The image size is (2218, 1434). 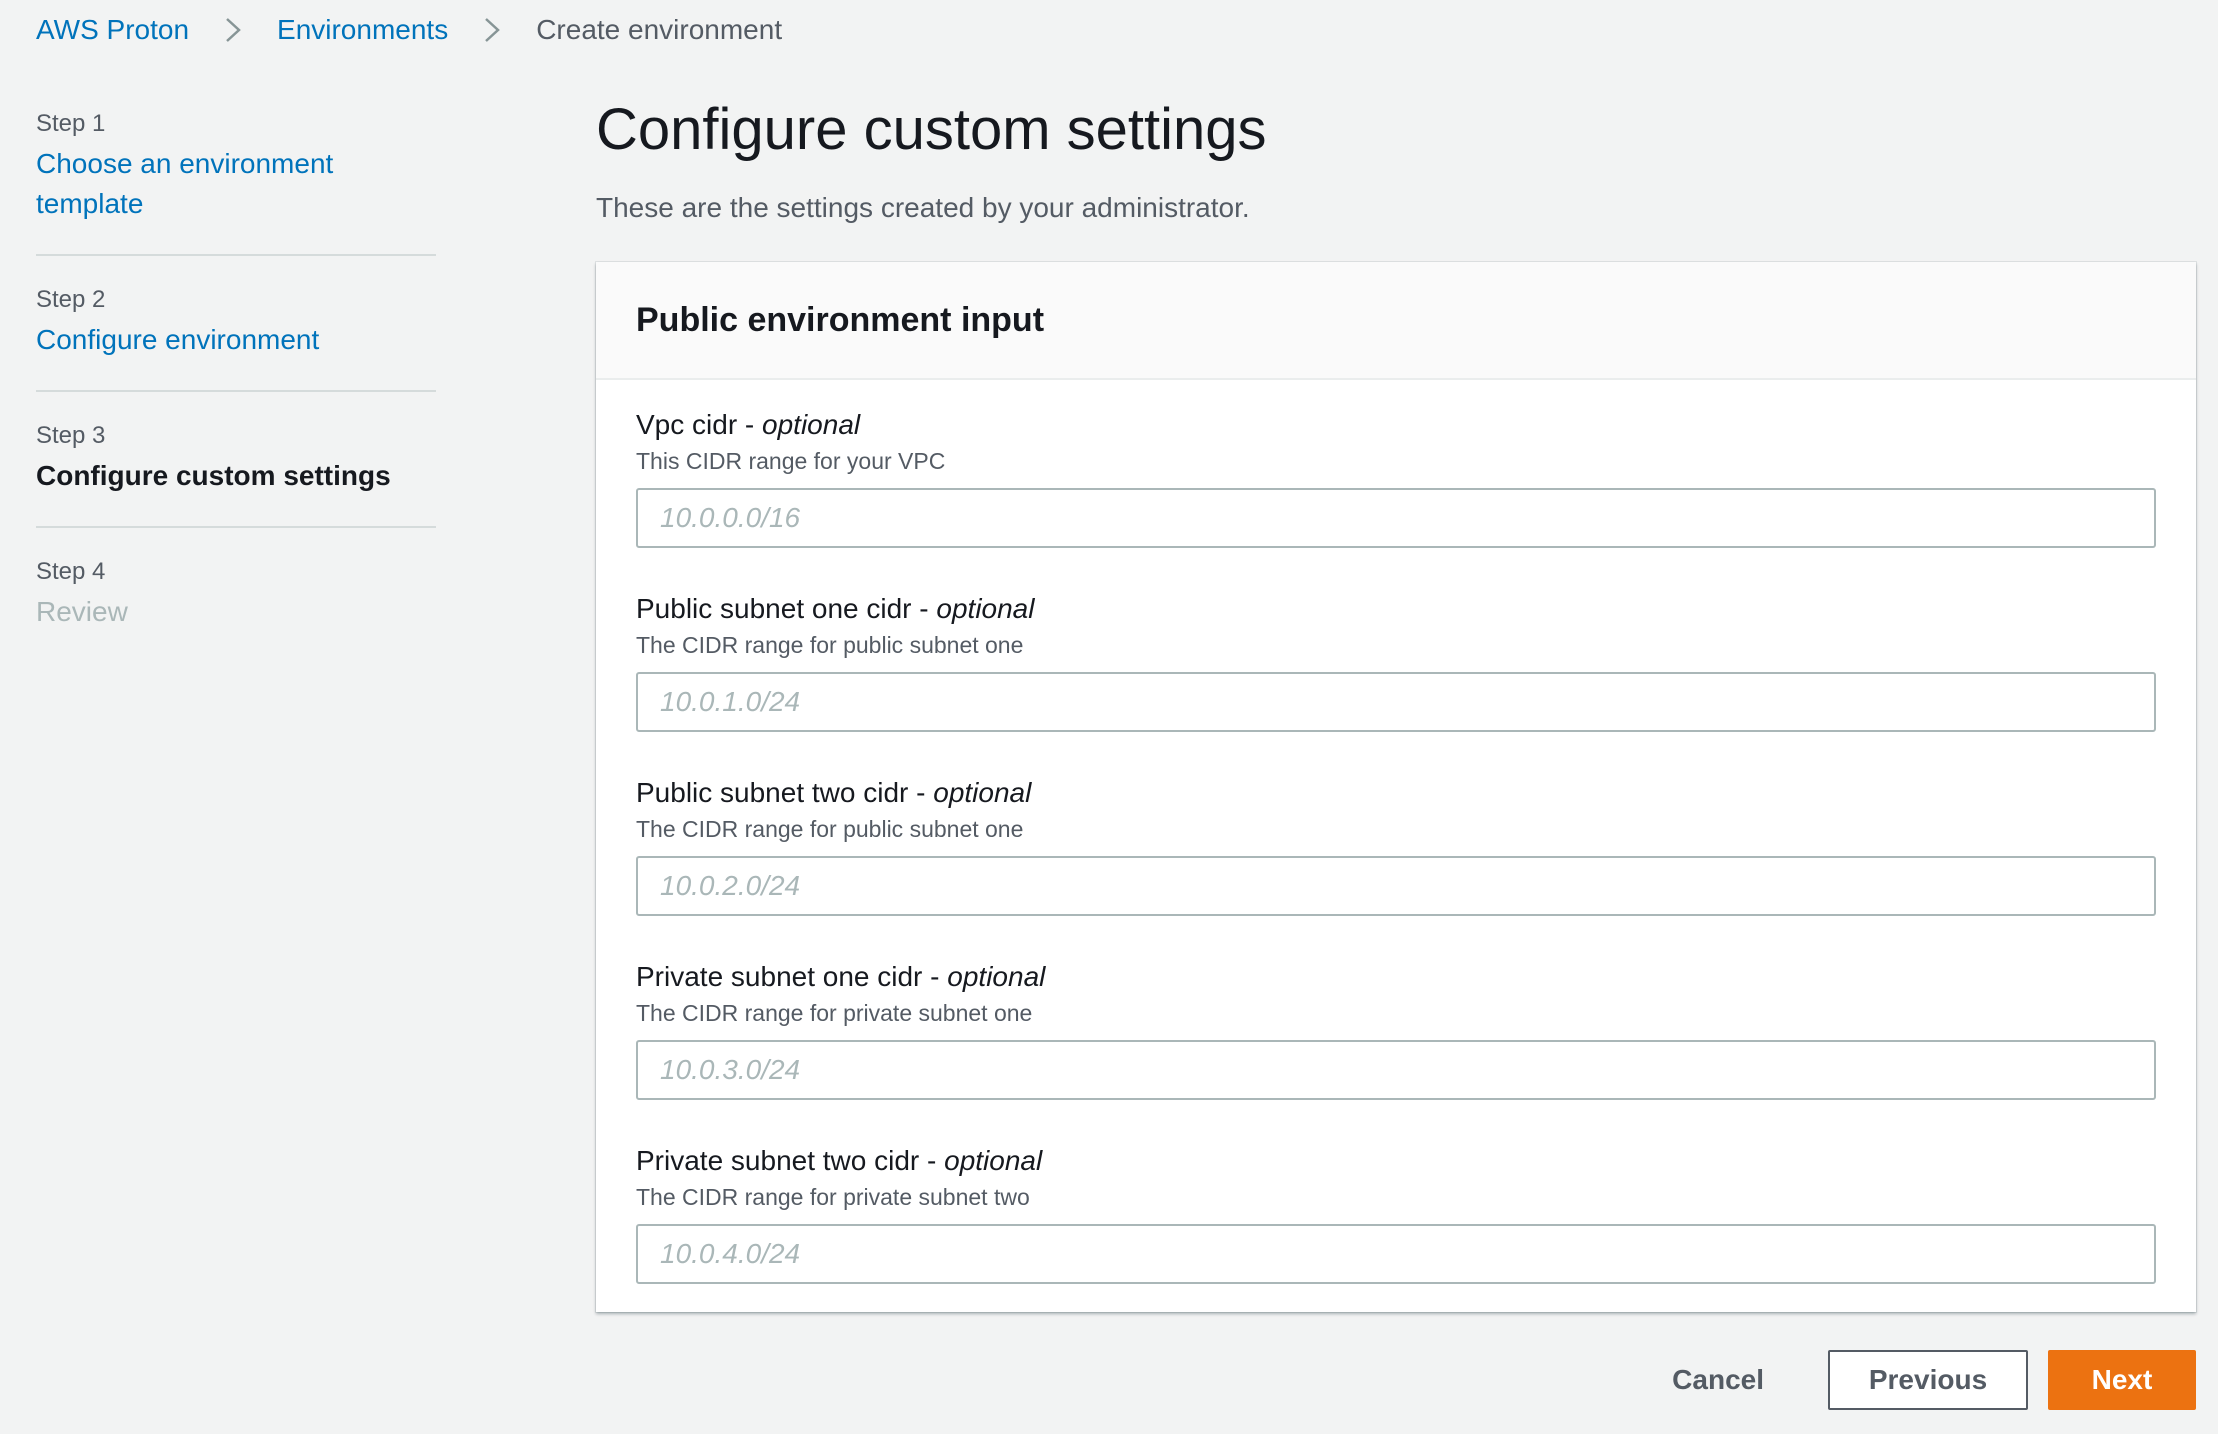 What do you see at coordinates (833, 1197) in the screenshot?
I see `field-description: The CIDR range for private subnet two` at bounding box center [833, 1197].